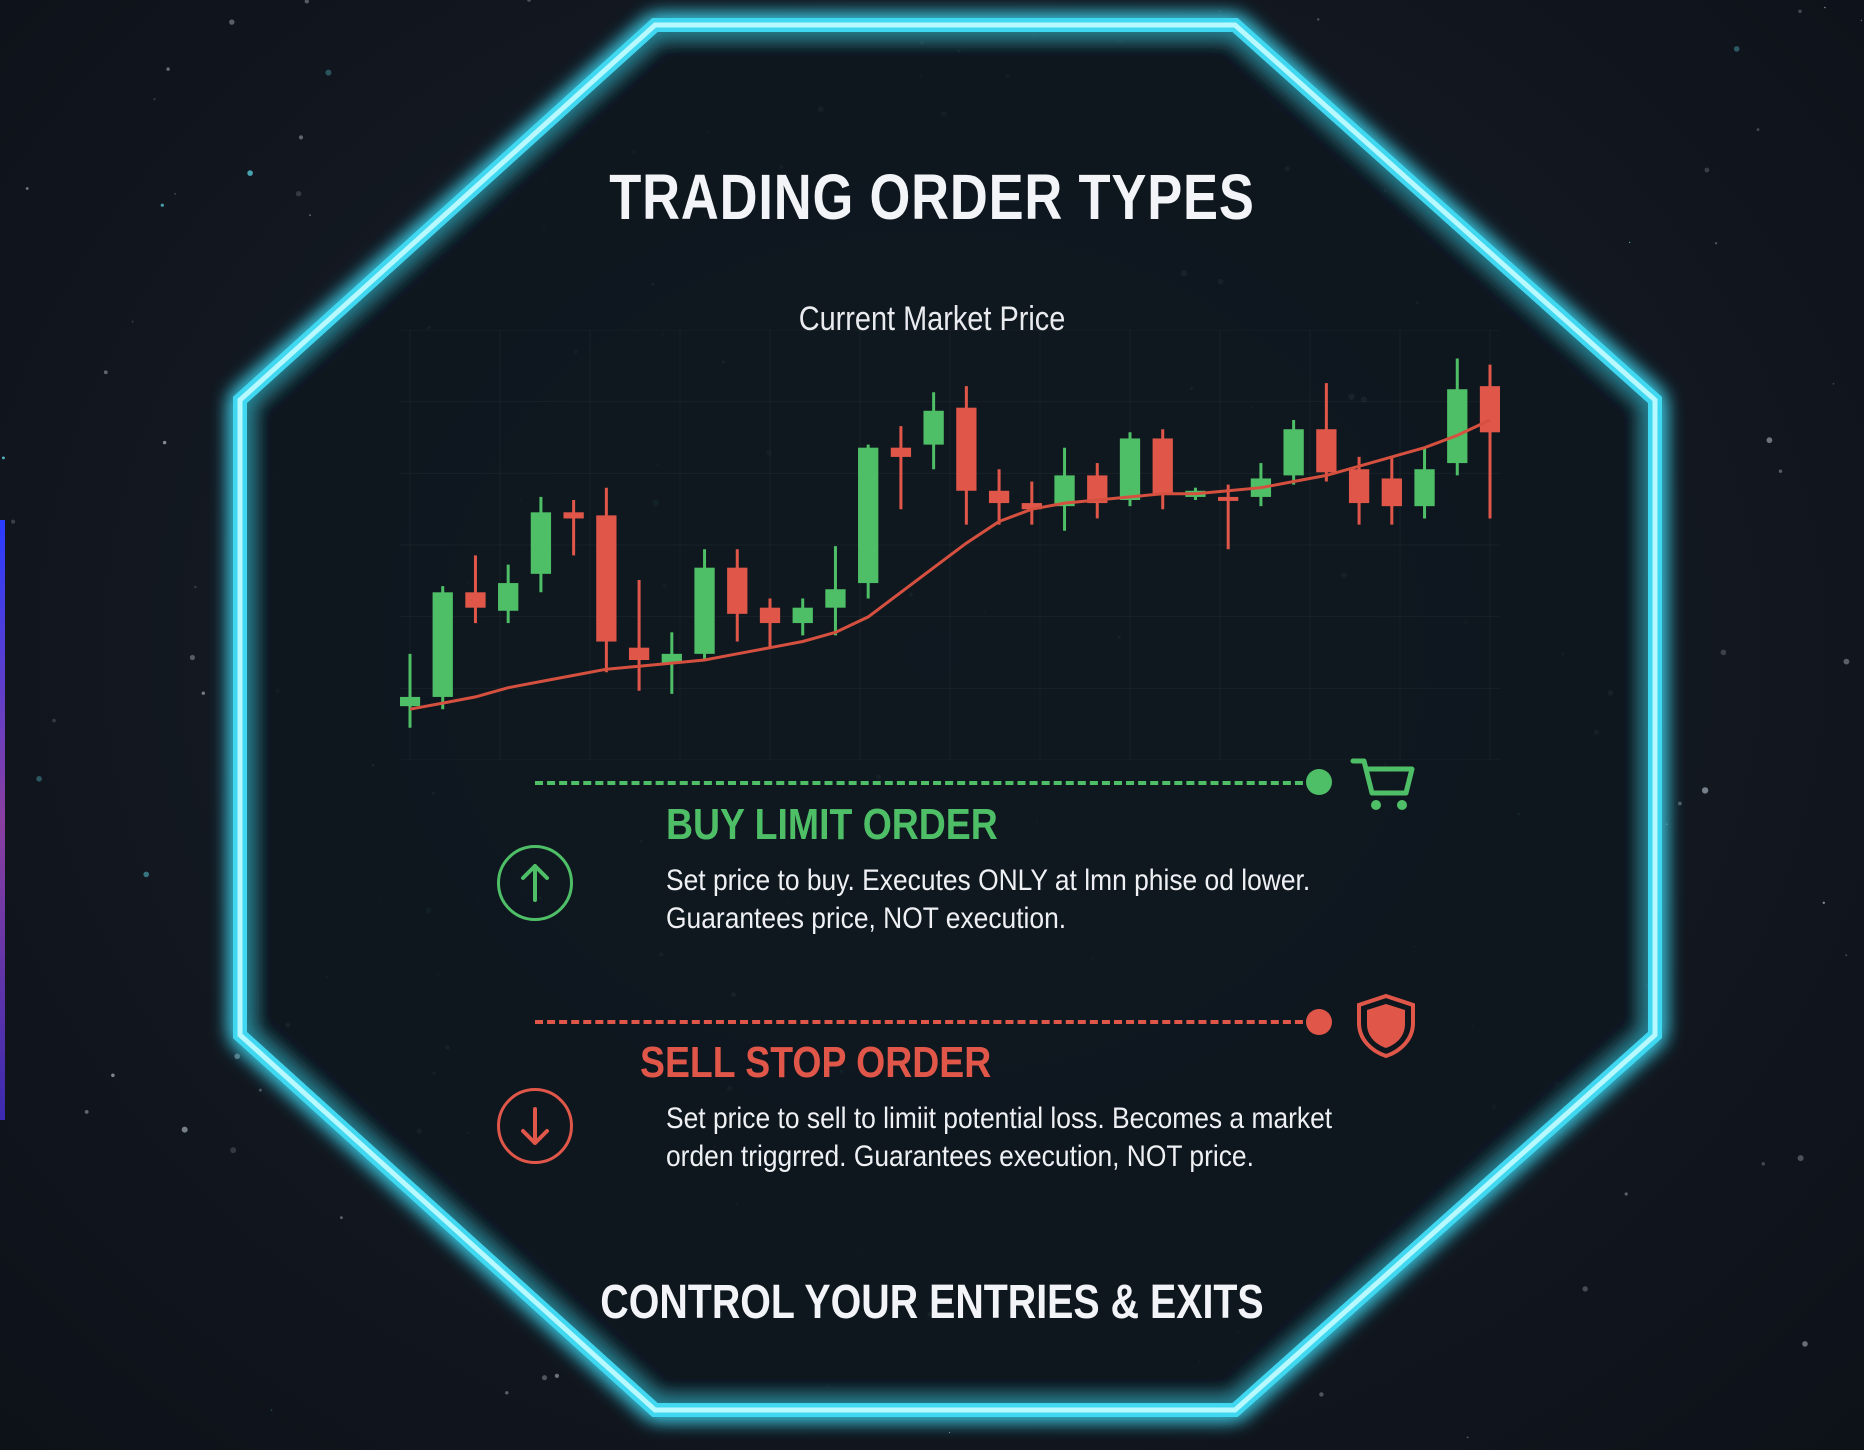 The image size is (1864, 1450). Describe the element at coordinates (1319, 1022) in the screenshot. I see `sell-stop-marker` at that location.